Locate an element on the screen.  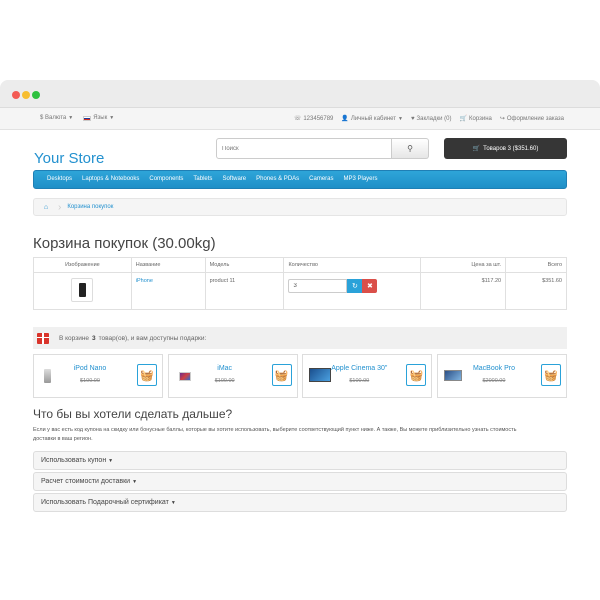
wishlist-label: Закладки (0) is located at coordinates (434, 118).